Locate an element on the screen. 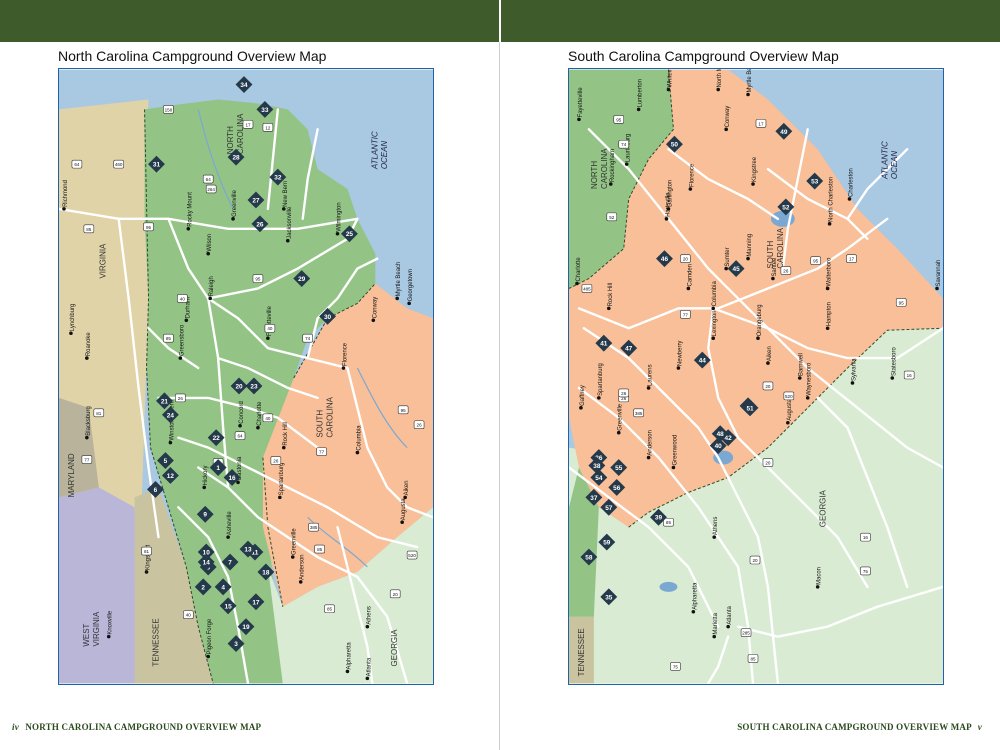 This screenshot has width=1000, height=750. city-marker: Waynesboro is located at coordinates (809, 381).